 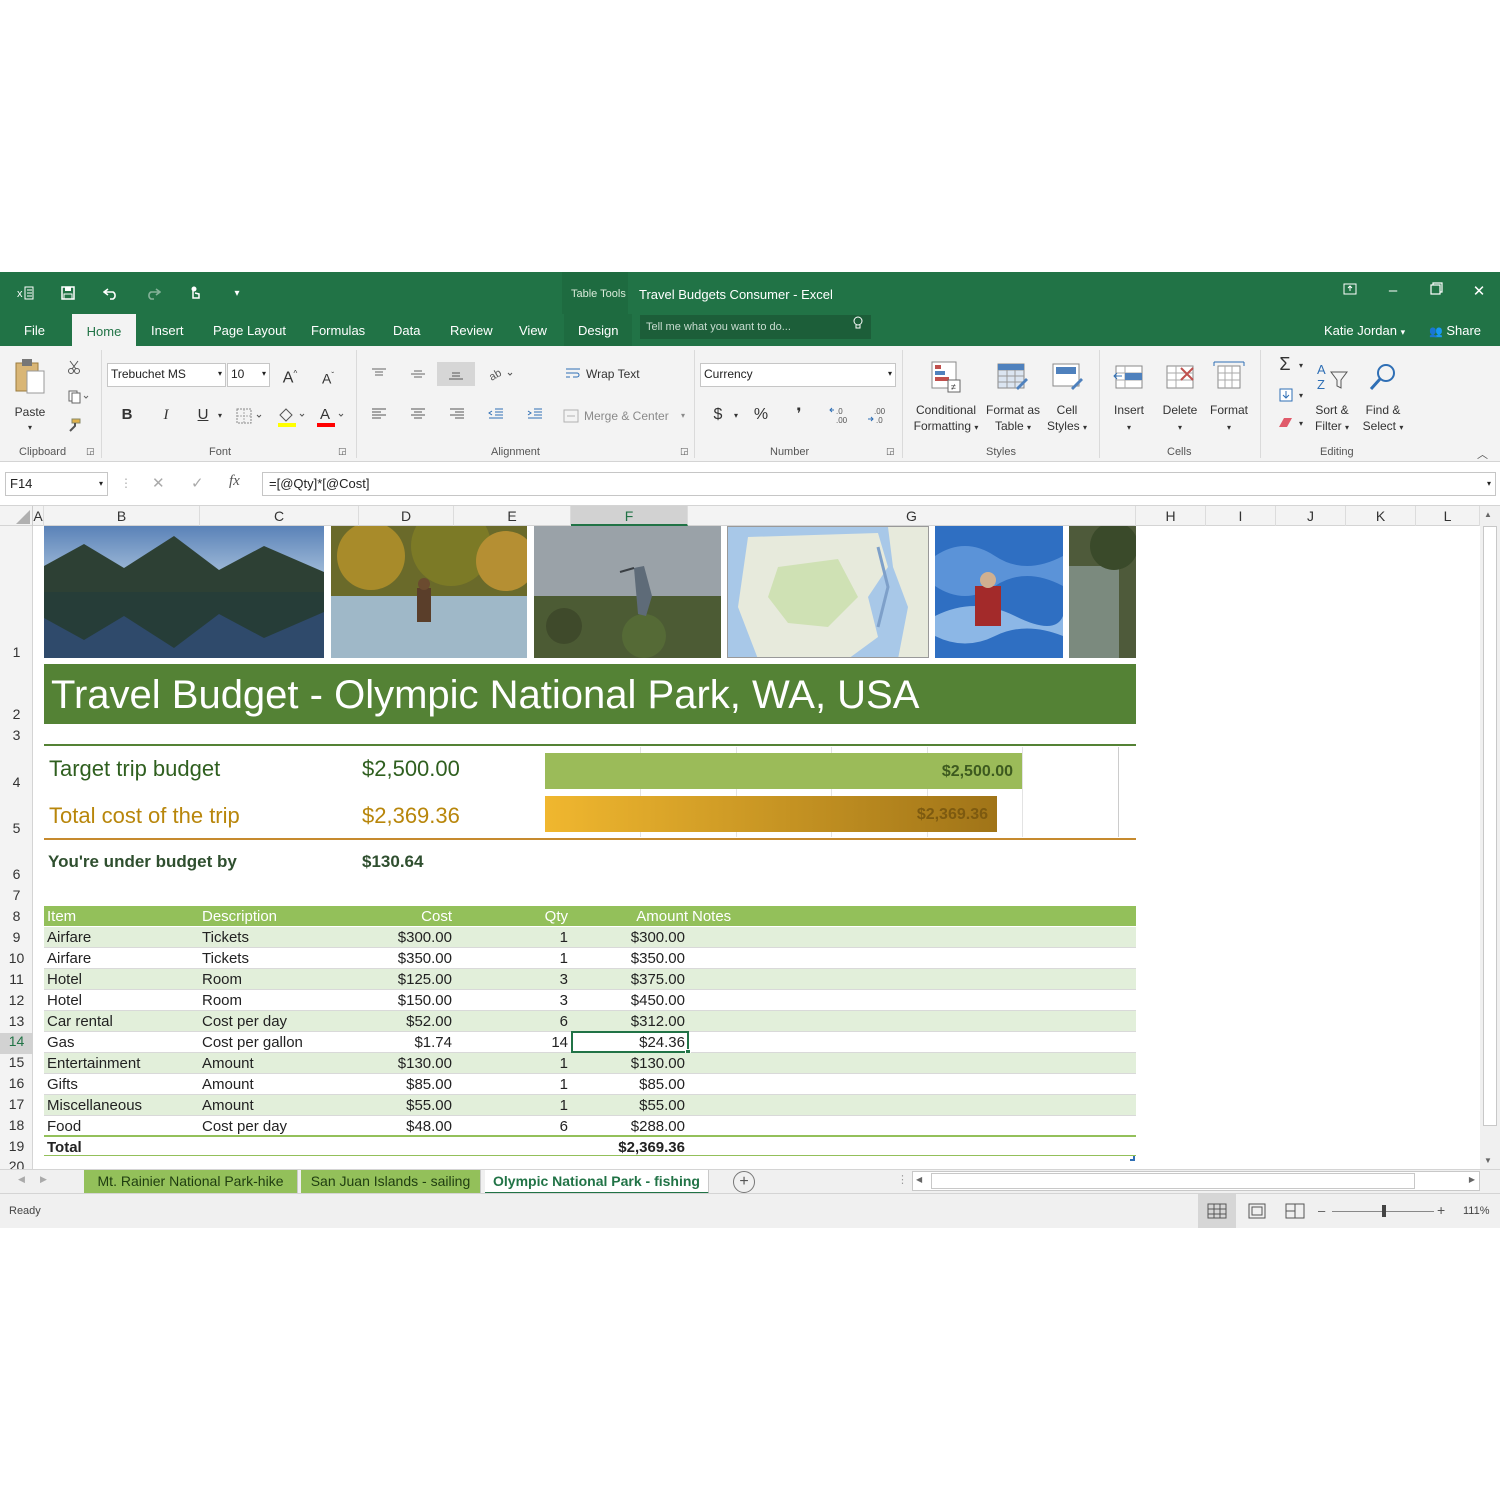 What do you see at coordinates (111, 293) in the screenshot?
I see `undo-icon` at bounding box center [111, 293].